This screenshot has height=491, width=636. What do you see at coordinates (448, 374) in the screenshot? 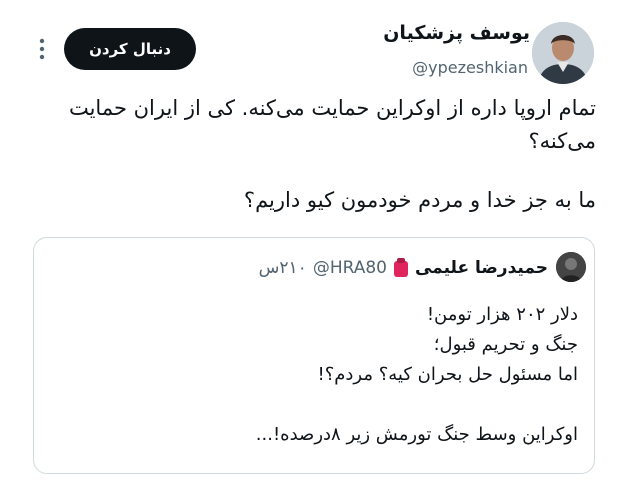
I see `quoted-line: اما مسئول حل بحران کیه؟ مردم؟!` at bounding box center [448, 374].